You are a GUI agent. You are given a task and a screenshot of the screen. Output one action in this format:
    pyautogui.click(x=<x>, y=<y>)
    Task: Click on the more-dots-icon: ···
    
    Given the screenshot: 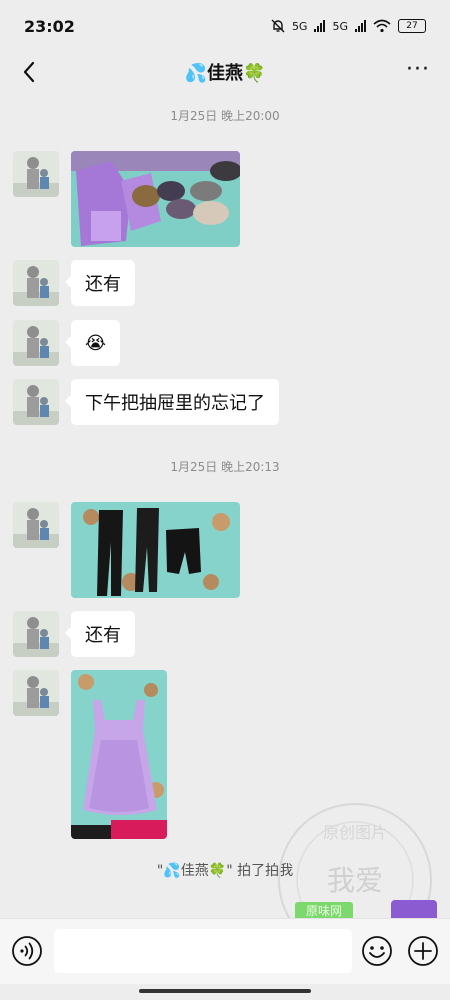 What is the action you would take?
    pyautogui.click(x=418, y=70)
    